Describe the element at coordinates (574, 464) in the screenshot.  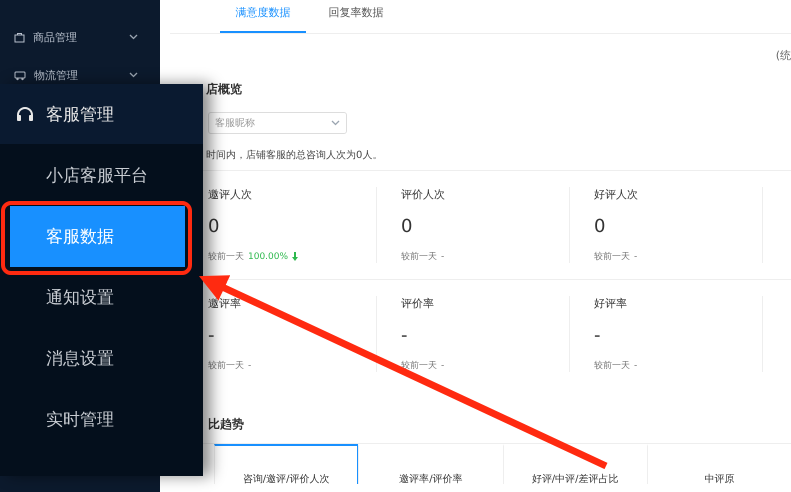
I see `chart-tab: 好评/中评/差评占比` at that location.